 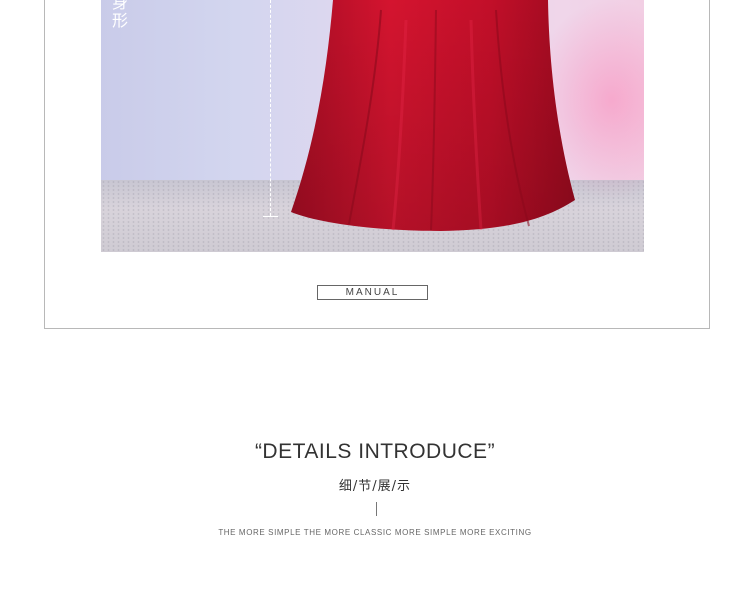 I want to click on body-height-label: 身形, so click(x=119, y=15).